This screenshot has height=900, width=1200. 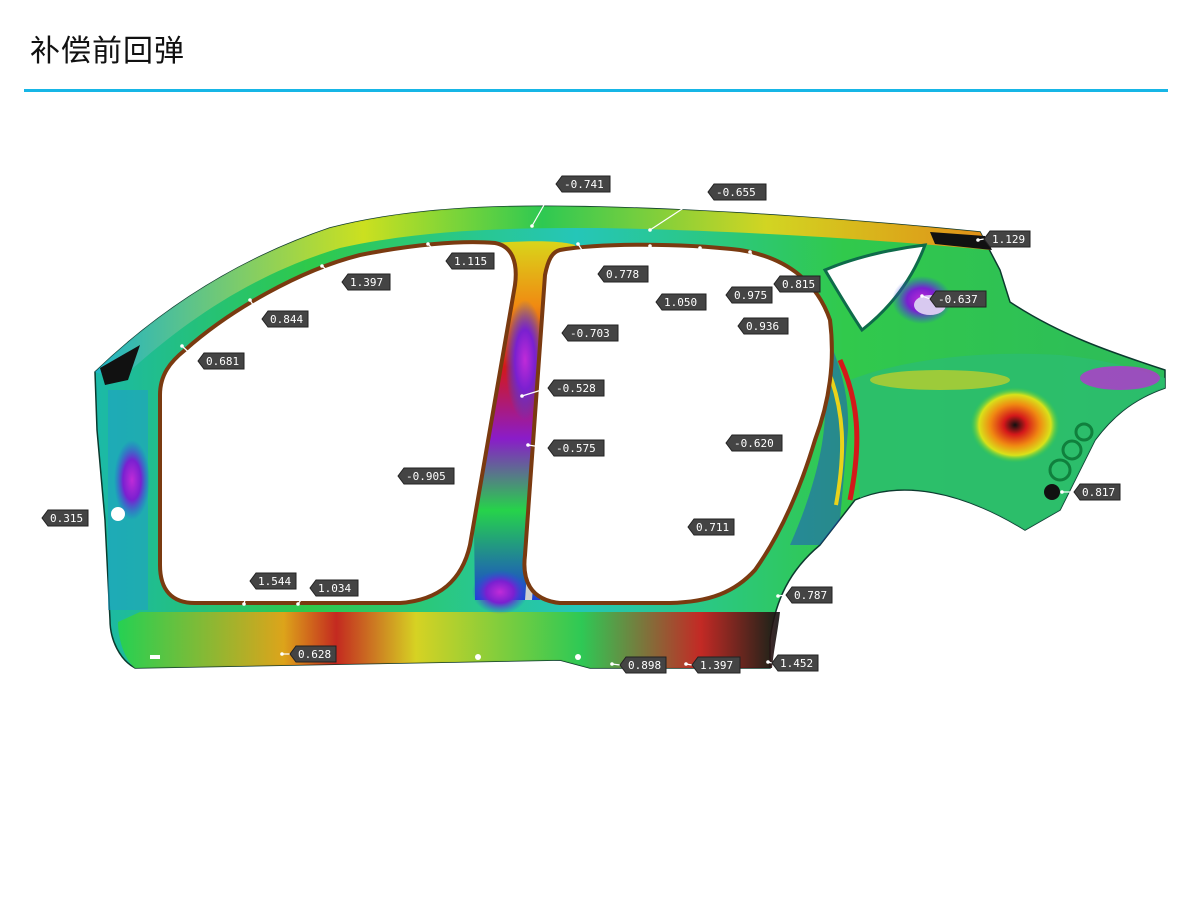 I want to click on deviation-value-label: 0.778, so click(x=622, y=274).